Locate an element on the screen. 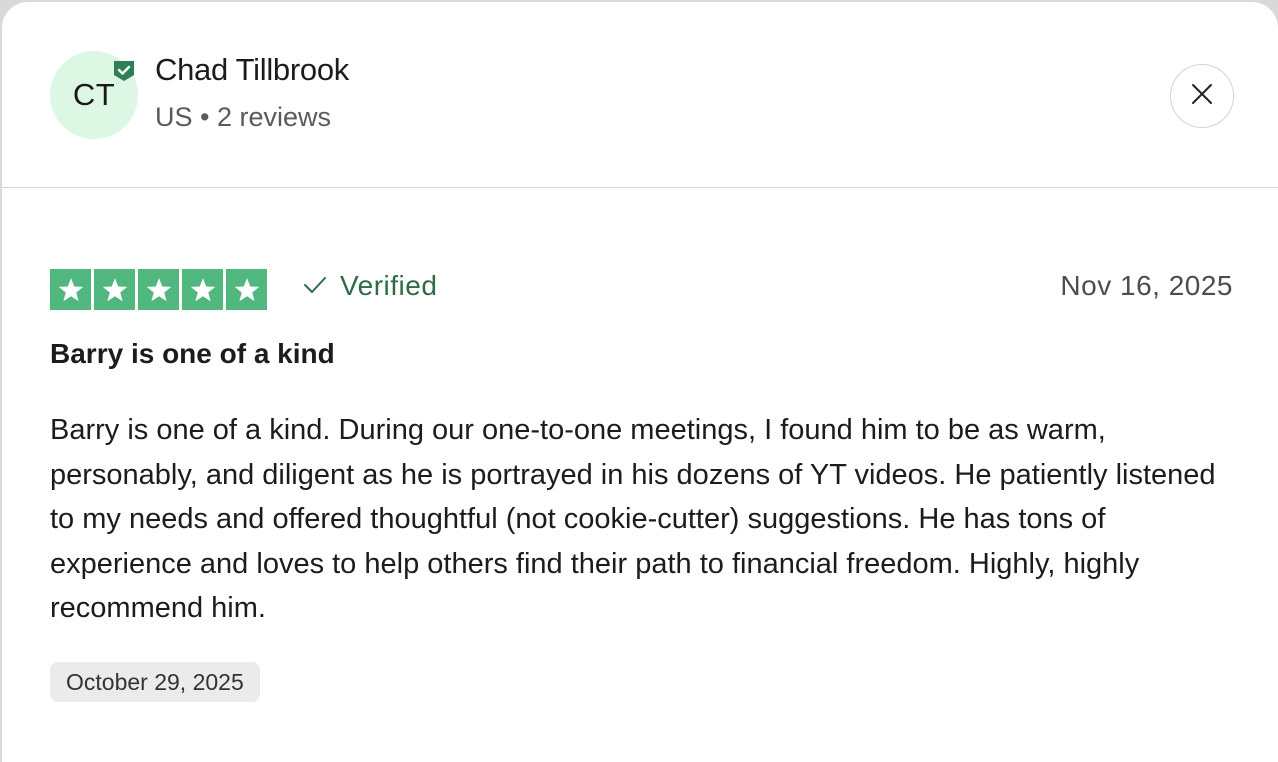 The width and height of the screenshot is (1278, 762). close-icon is located at coordinates (1202, 96).